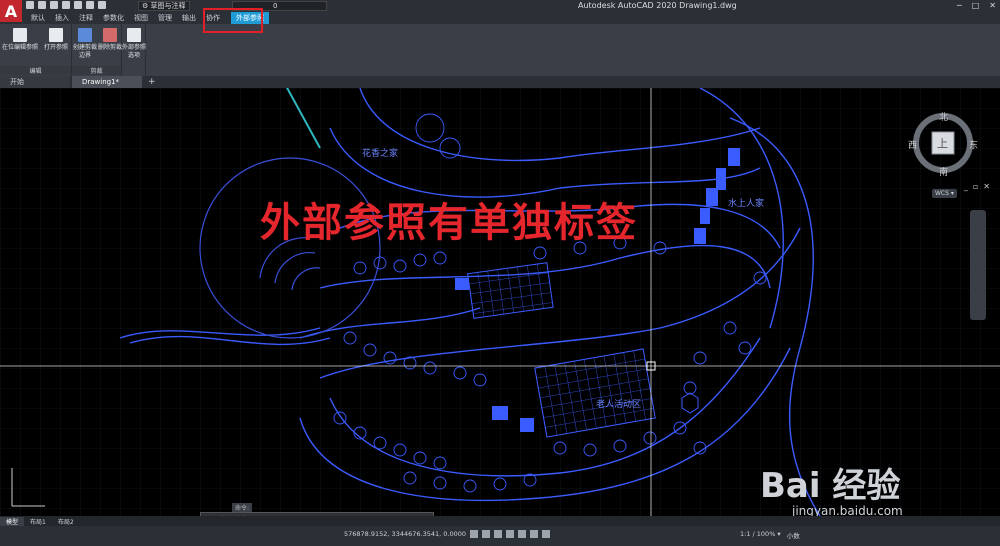 The height and width of the screenshot is (546, 1000). I want to click on edit-panel: 在位编辑参照 打开参照 编辑, so click(36, 50).